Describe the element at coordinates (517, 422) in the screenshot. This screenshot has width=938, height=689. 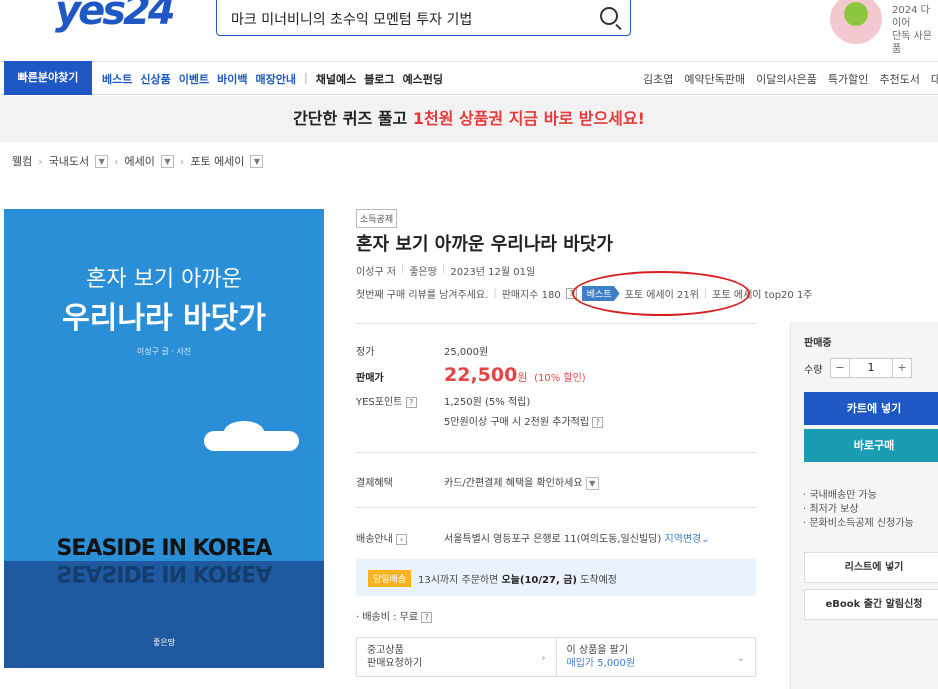
I see `point-extra-text: 5만원이상 구매 시 2천원 추가적립` at that location.